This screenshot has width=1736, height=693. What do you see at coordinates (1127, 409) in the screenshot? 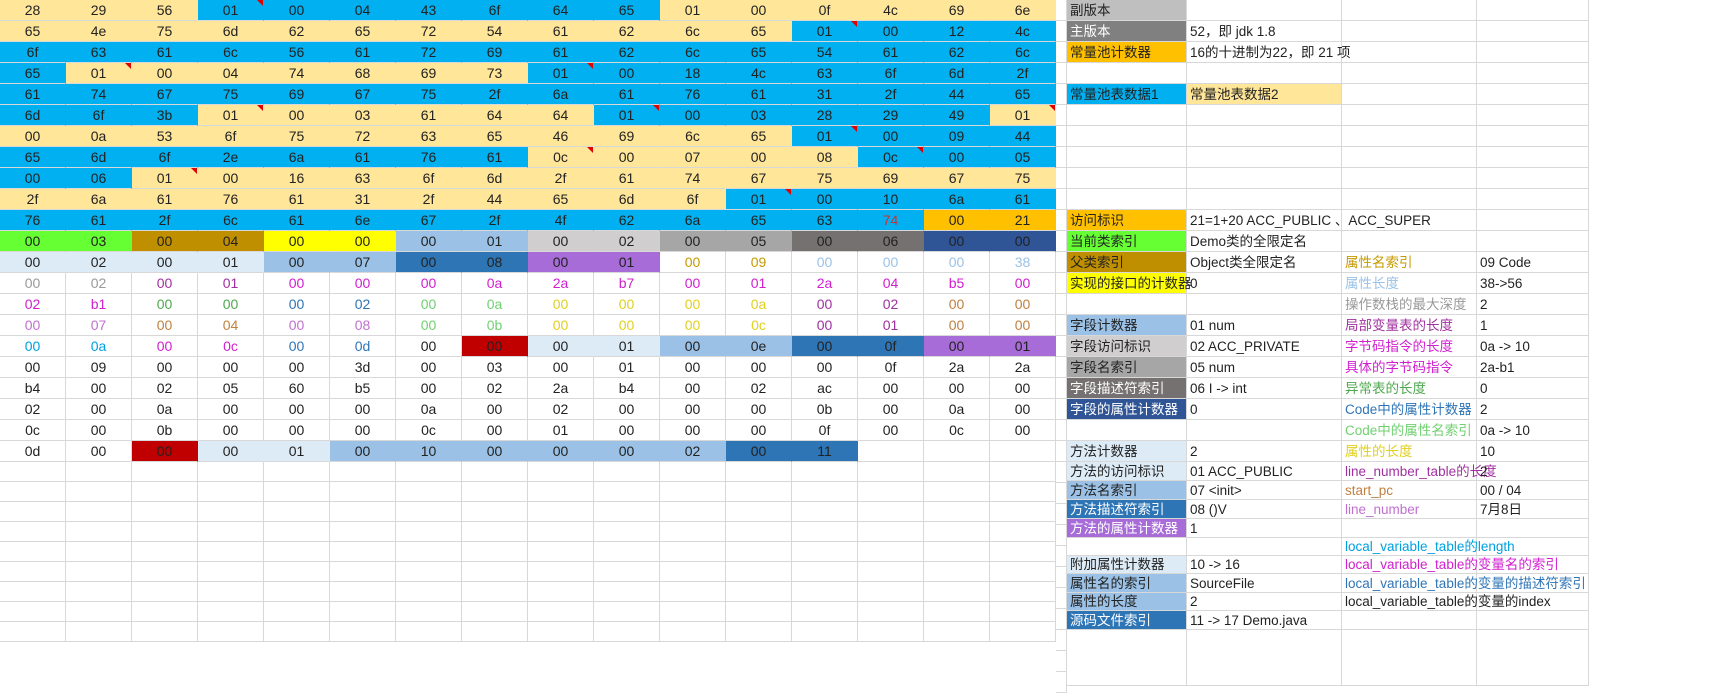
I see `legend-label: 字段的属性计数器` at bounding box center [1127, 409].